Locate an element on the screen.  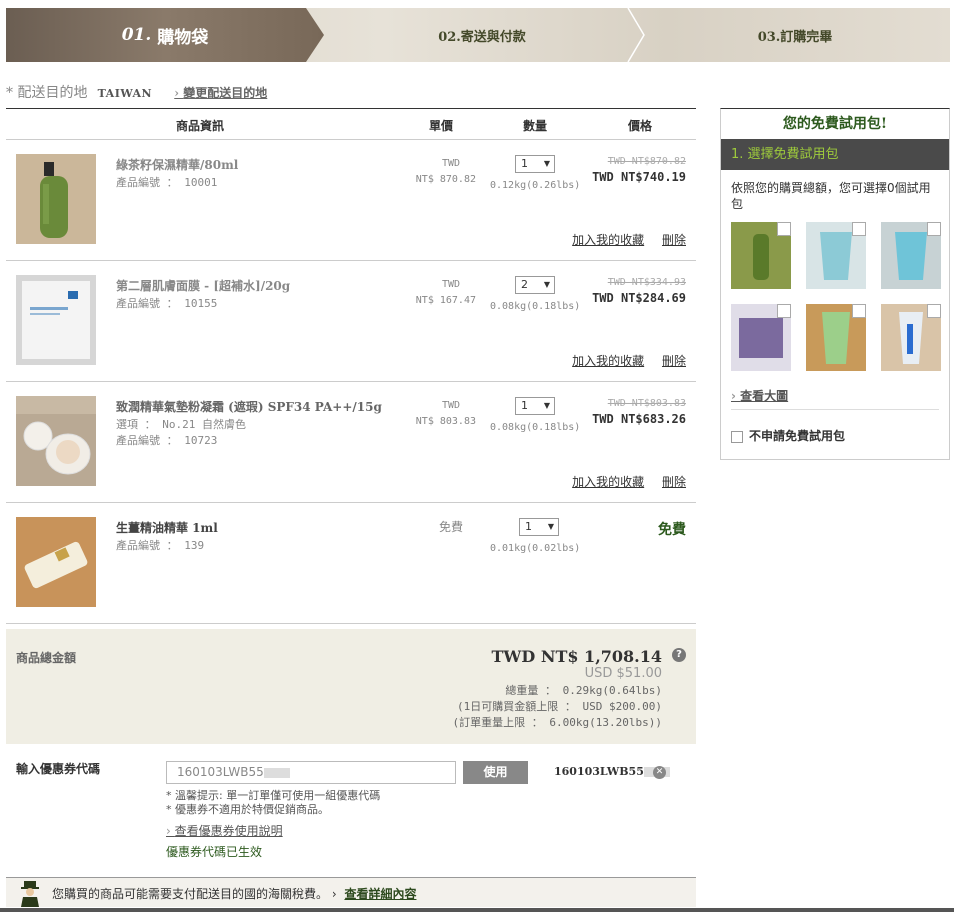
coupon-label: 輸入優惠券代碼 is located at coordinates (58, 769).